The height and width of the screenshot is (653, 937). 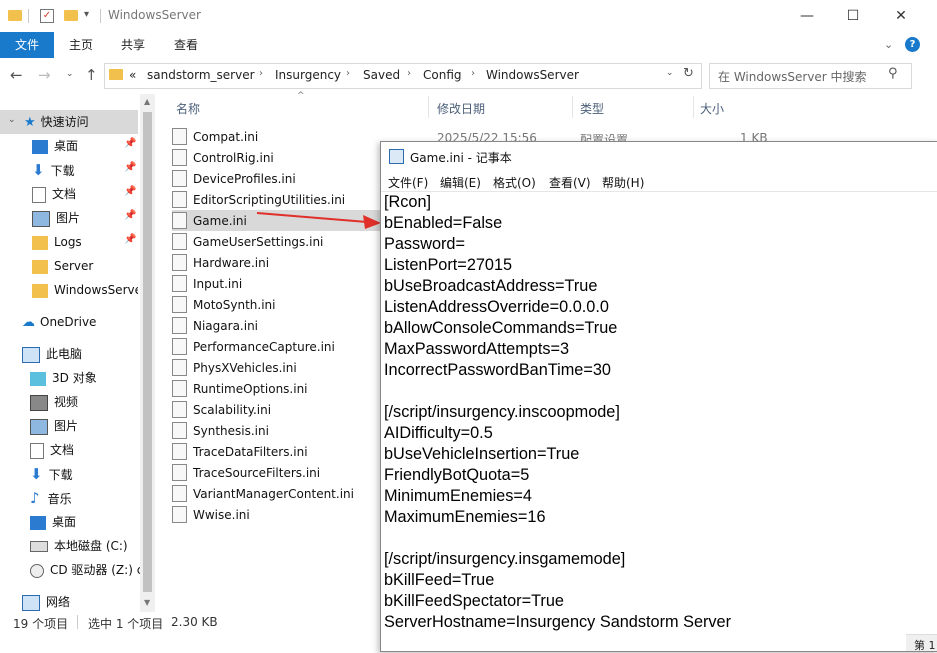 I want to click on file-item: GameUserSettings.ini, so click(x=272, y=242).